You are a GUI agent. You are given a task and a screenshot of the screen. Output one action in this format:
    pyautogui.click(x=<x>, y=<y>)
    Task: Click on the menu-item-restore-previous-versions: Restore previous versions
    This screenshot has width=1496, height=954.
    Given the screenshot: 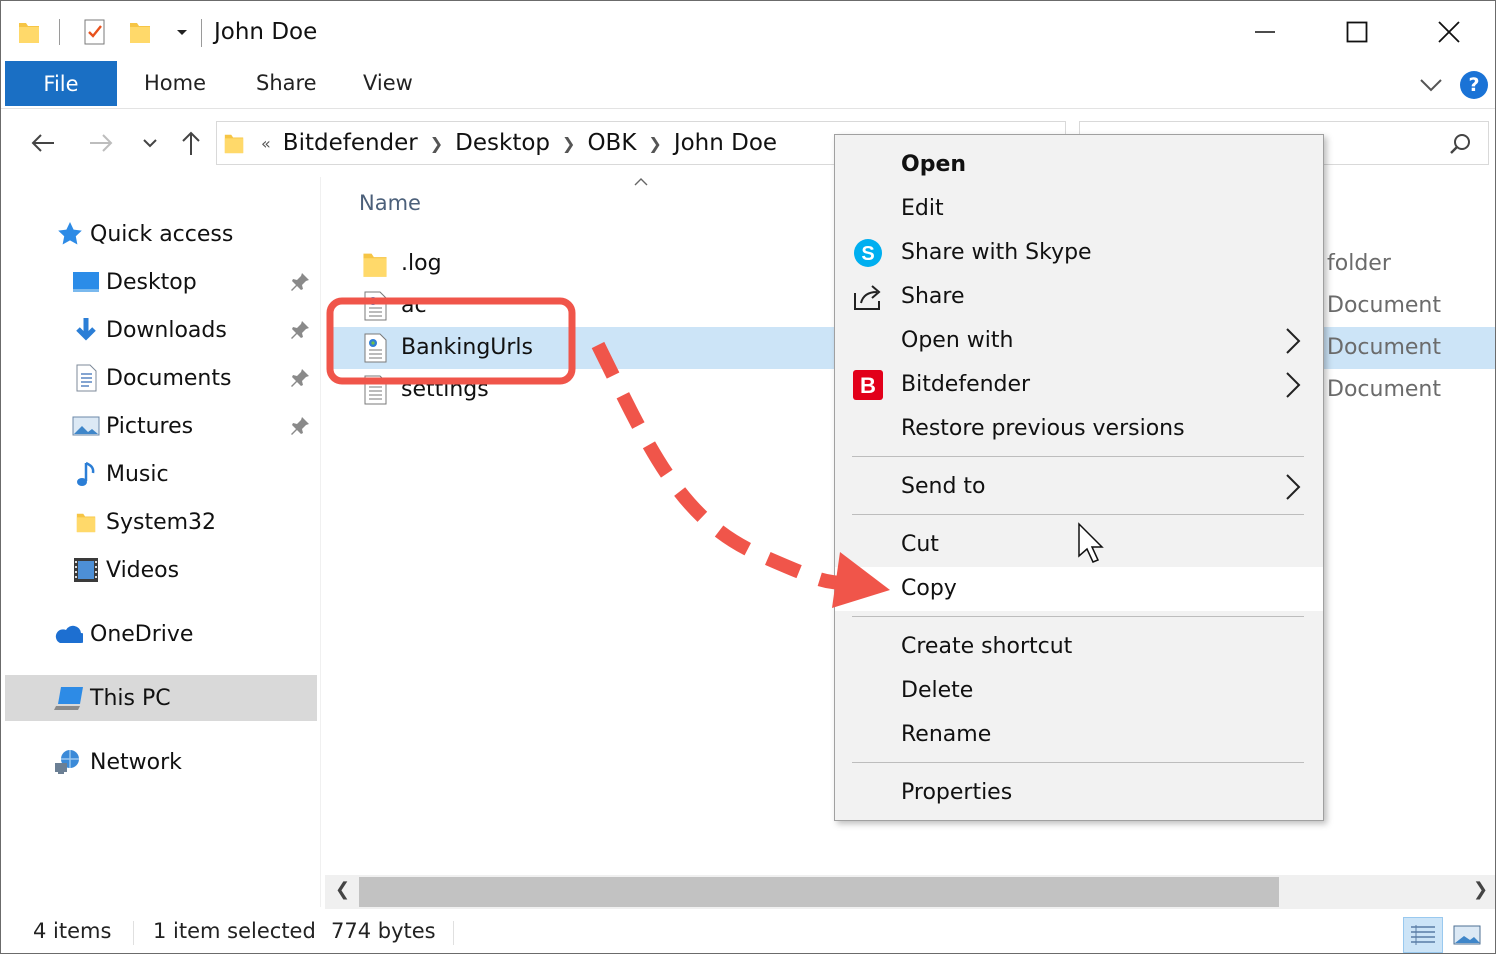 What is the action you would take?
    pyautogui.click(x=1079, y=429)
    